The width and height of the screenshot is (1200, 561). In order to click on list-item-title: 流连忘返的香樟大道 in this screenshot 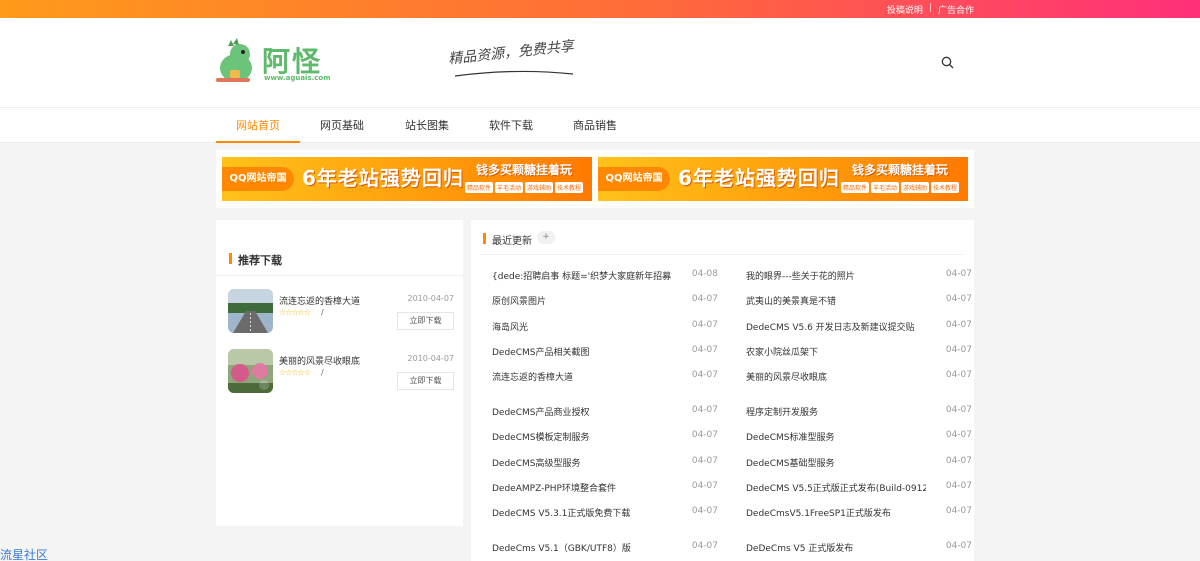, I will do `click(532, 376)`.